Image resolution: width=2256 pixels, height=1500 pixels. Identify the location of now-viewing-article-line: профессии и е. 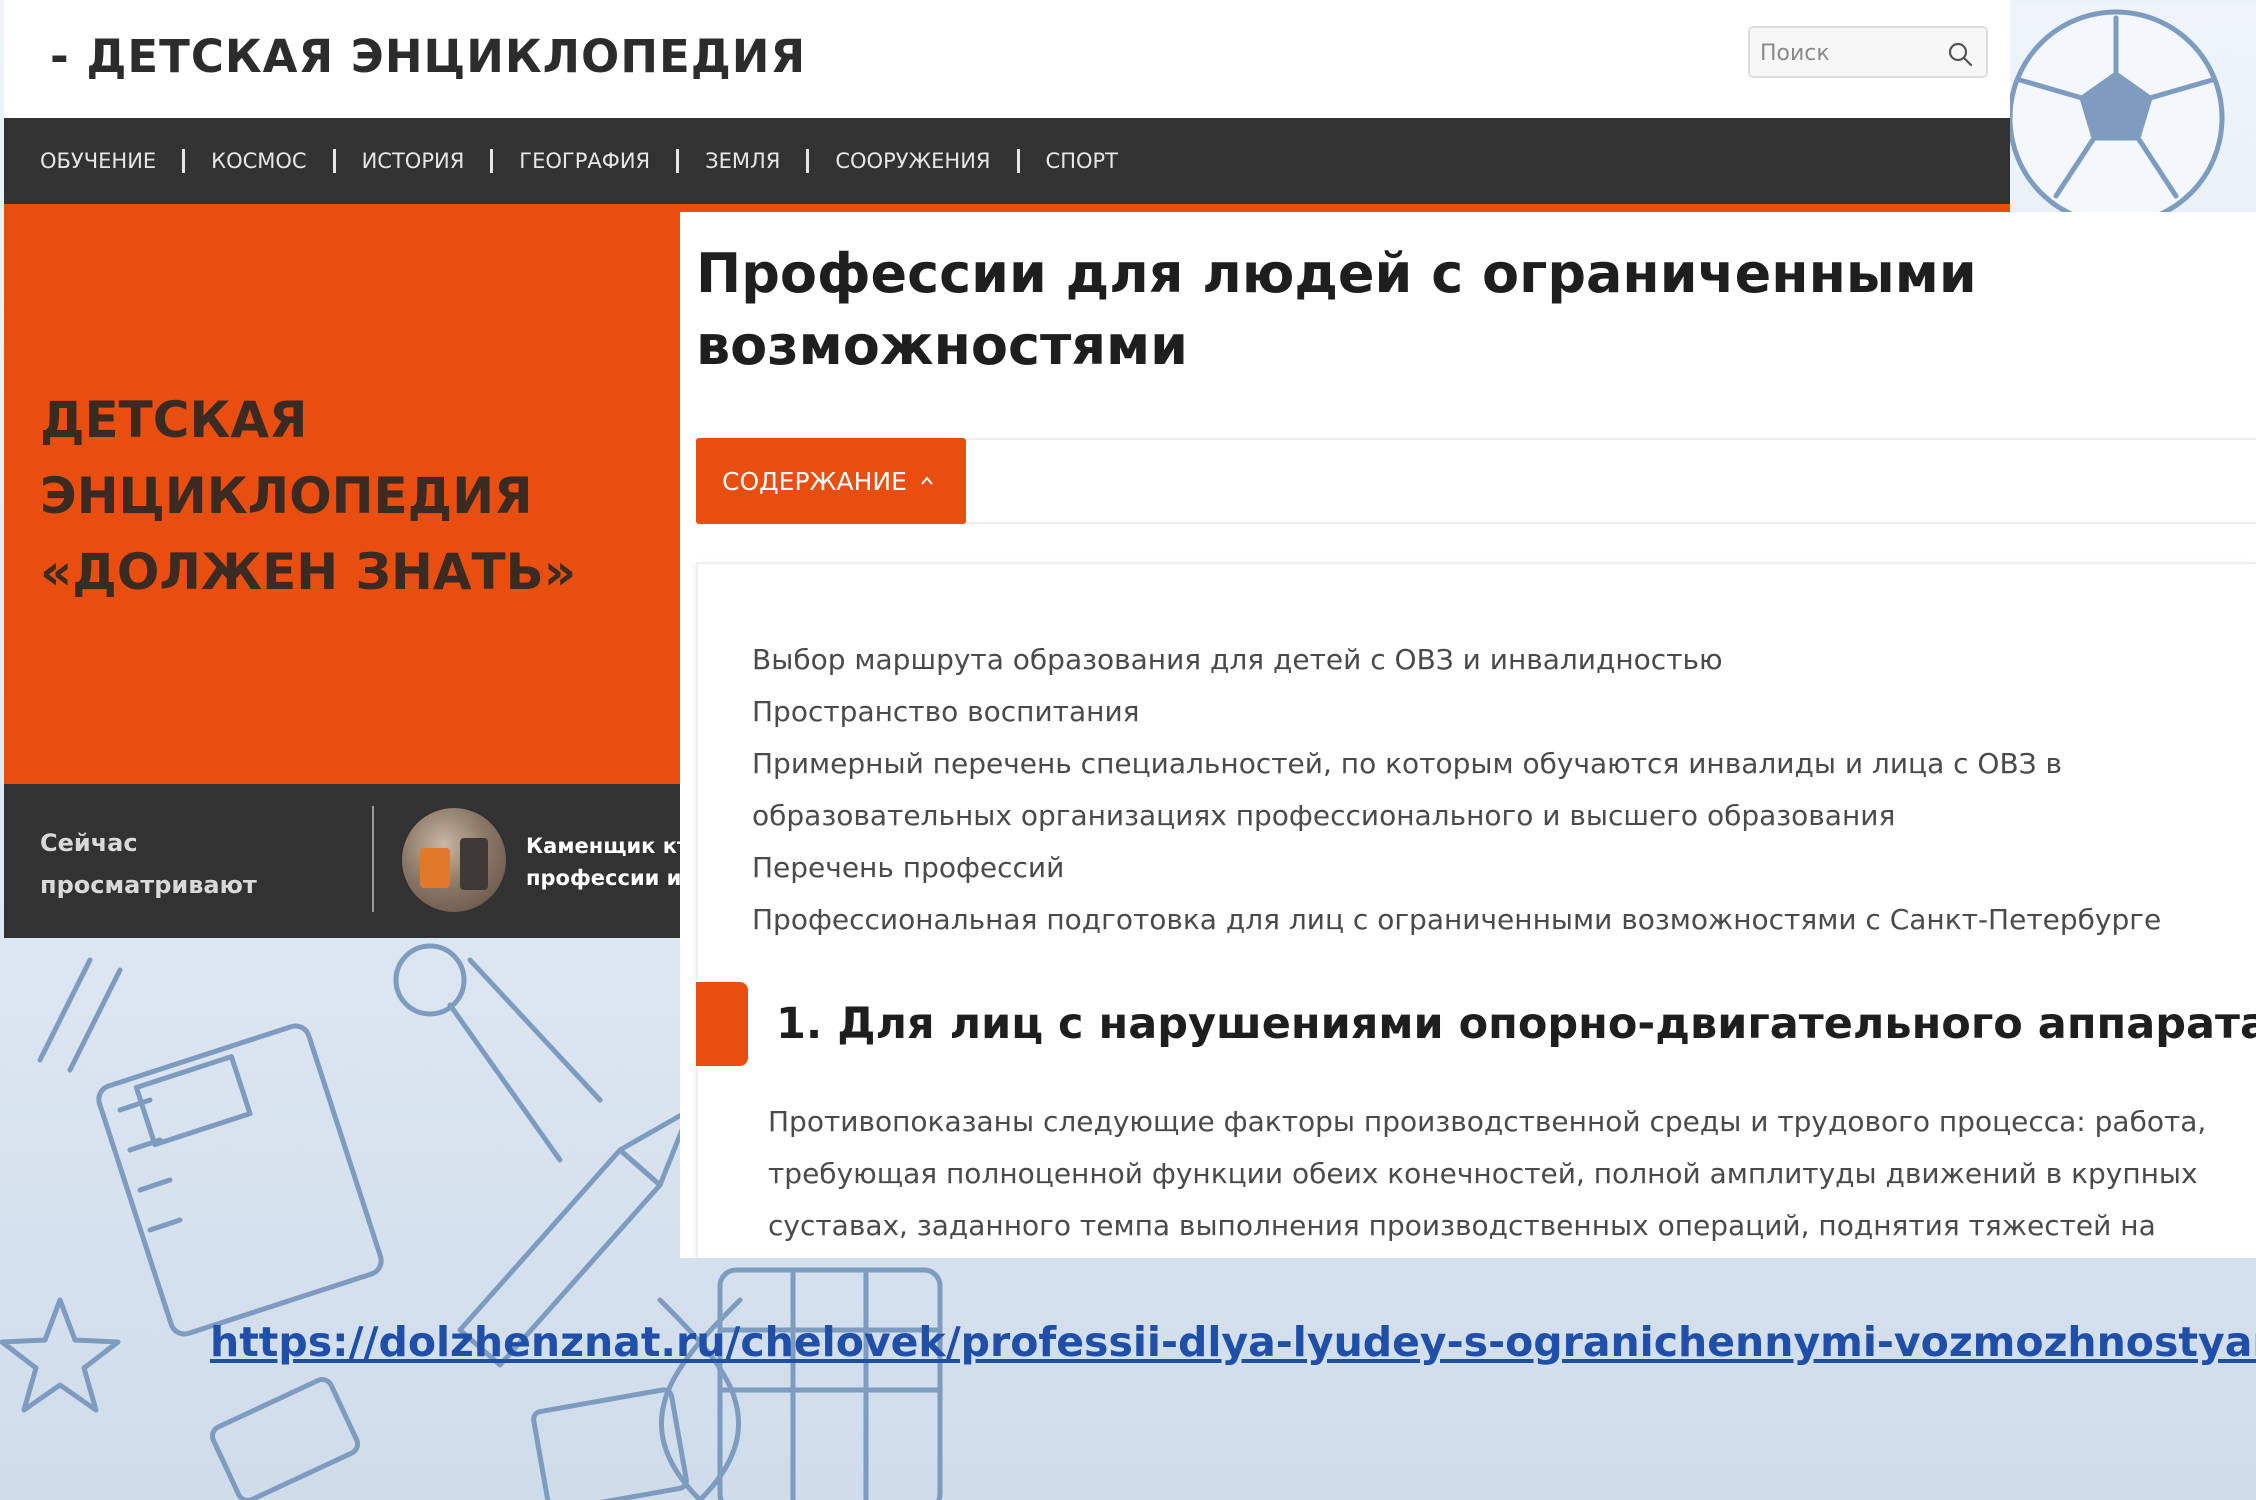
(603, 878).